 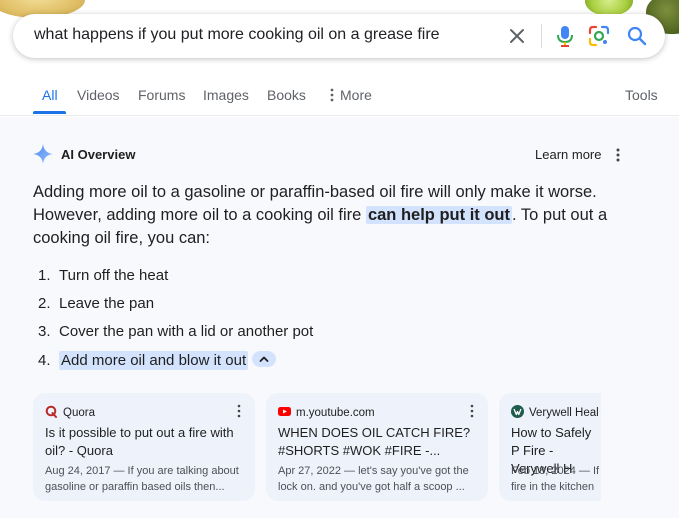 I want to click on chevron-up-icon, so click(x=264, y=359).